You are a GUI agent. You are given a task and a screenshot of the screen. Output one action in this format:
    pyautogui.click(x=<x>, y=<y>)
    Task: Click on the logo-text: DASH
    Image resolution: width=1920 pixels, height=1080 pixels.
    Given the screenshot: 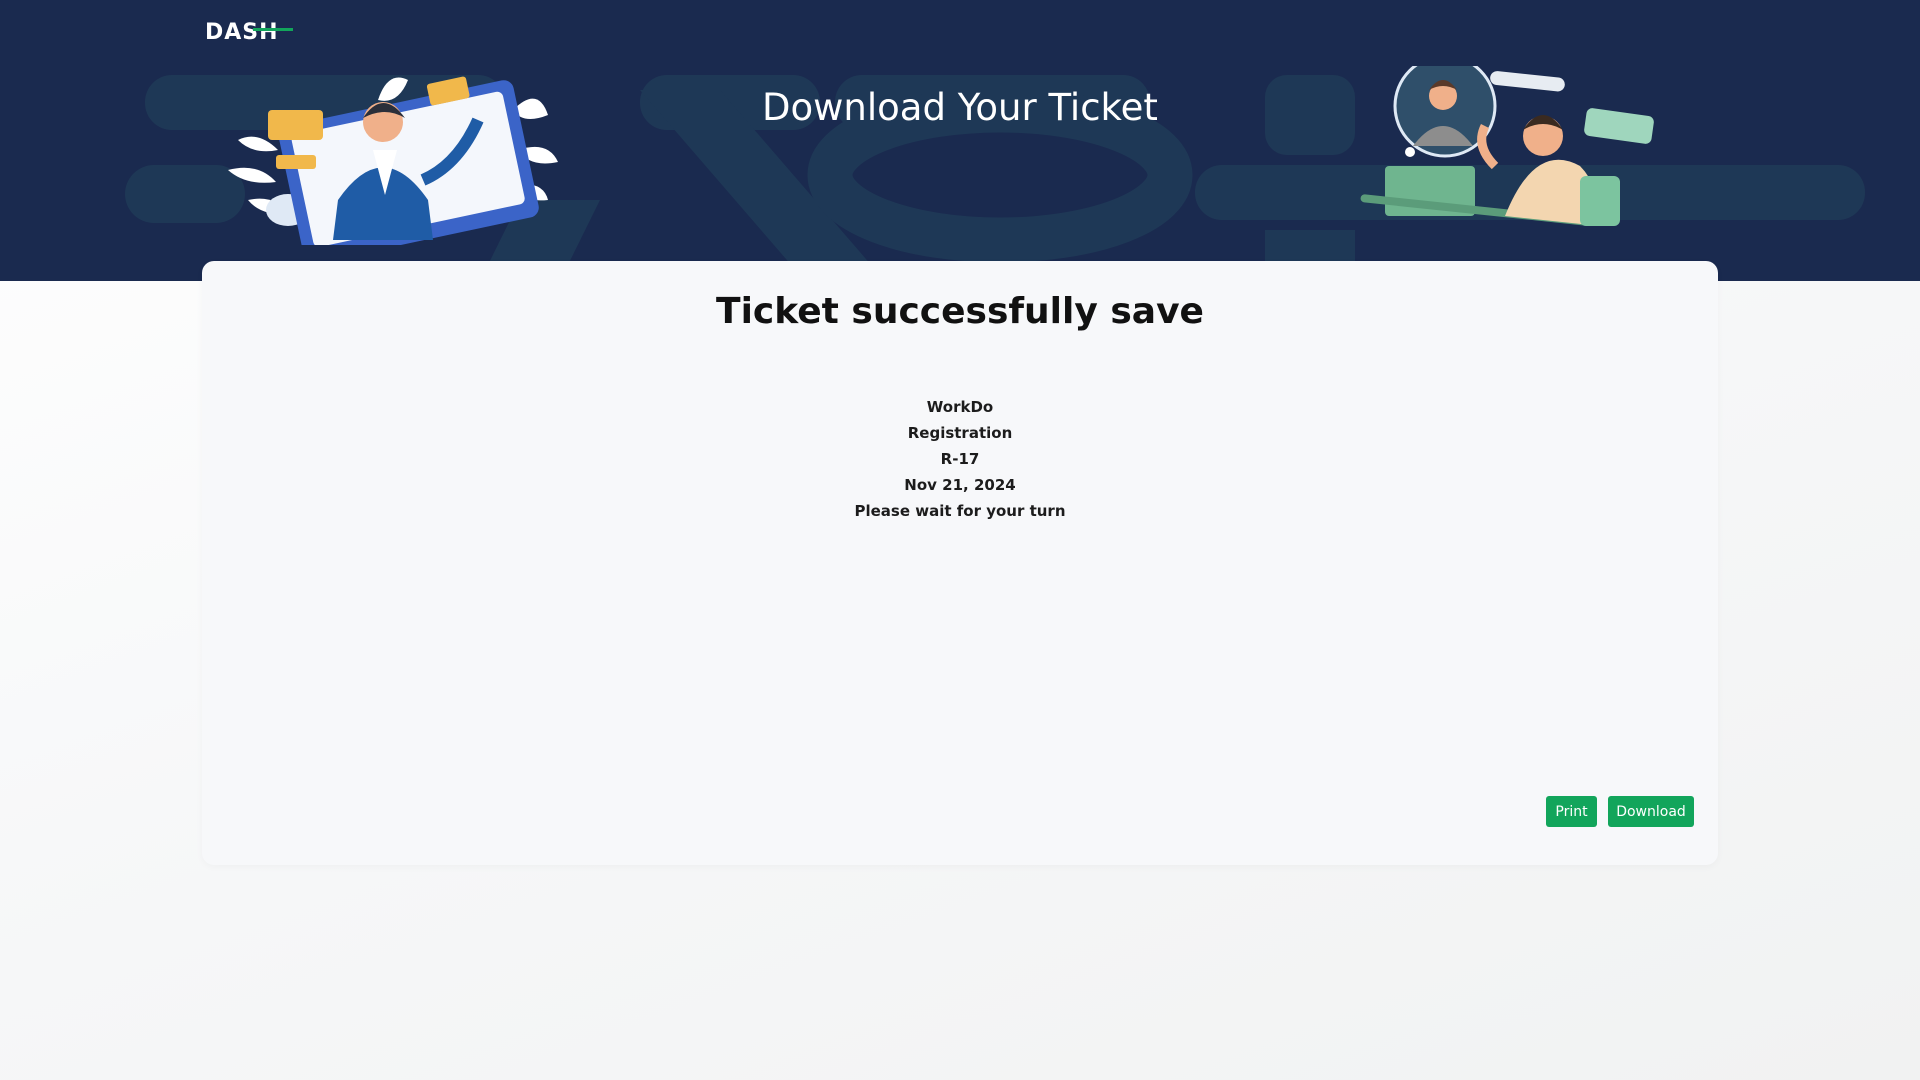 What is the action you would take?
    pyautogui.click(x=242, y=32)
    